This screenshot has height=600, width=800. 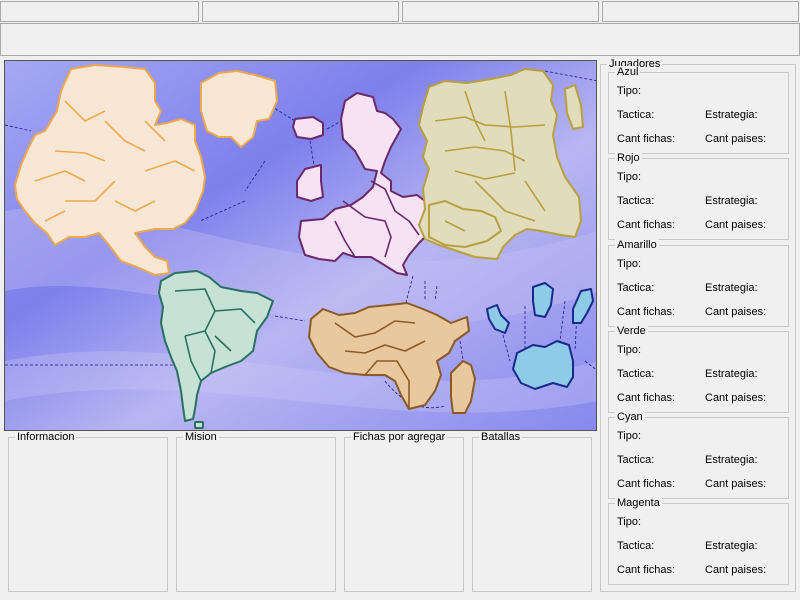 I want to click on informacion-panel: Informacion, so click(x=88, y=511).